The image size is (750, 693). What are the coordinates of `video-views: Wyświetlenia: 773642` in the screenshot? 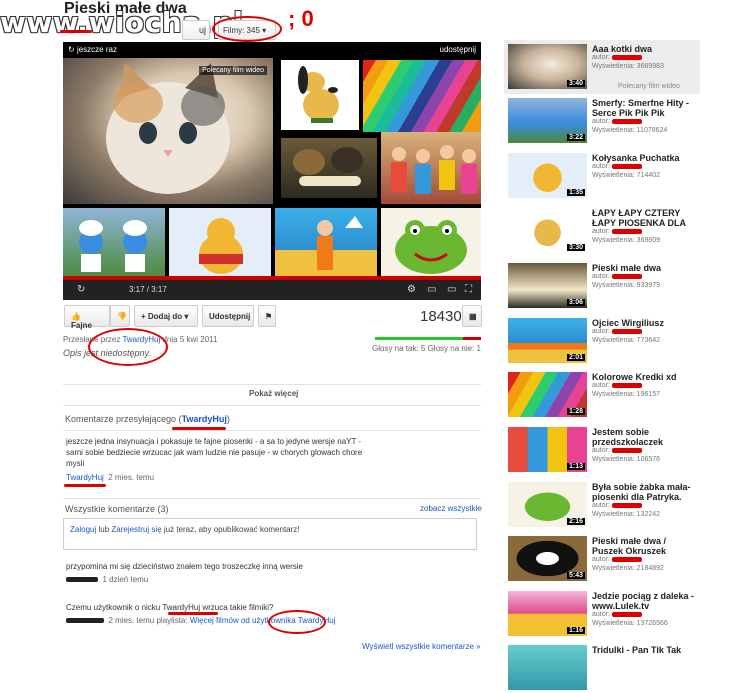 It's located at (626, 340).